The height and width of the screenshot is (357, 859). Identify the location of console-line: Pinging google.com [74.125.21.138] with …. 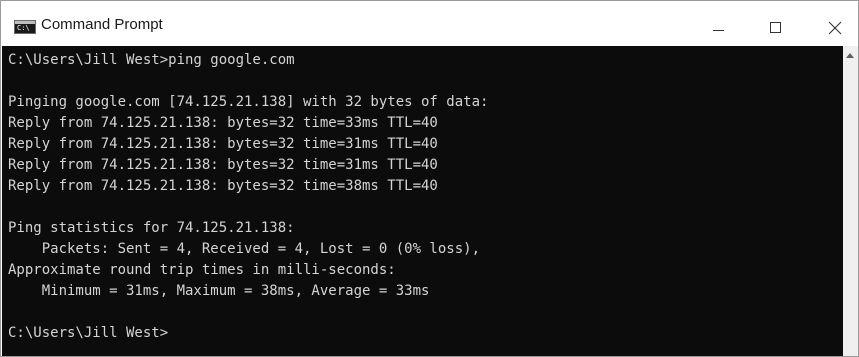
(248, 102).